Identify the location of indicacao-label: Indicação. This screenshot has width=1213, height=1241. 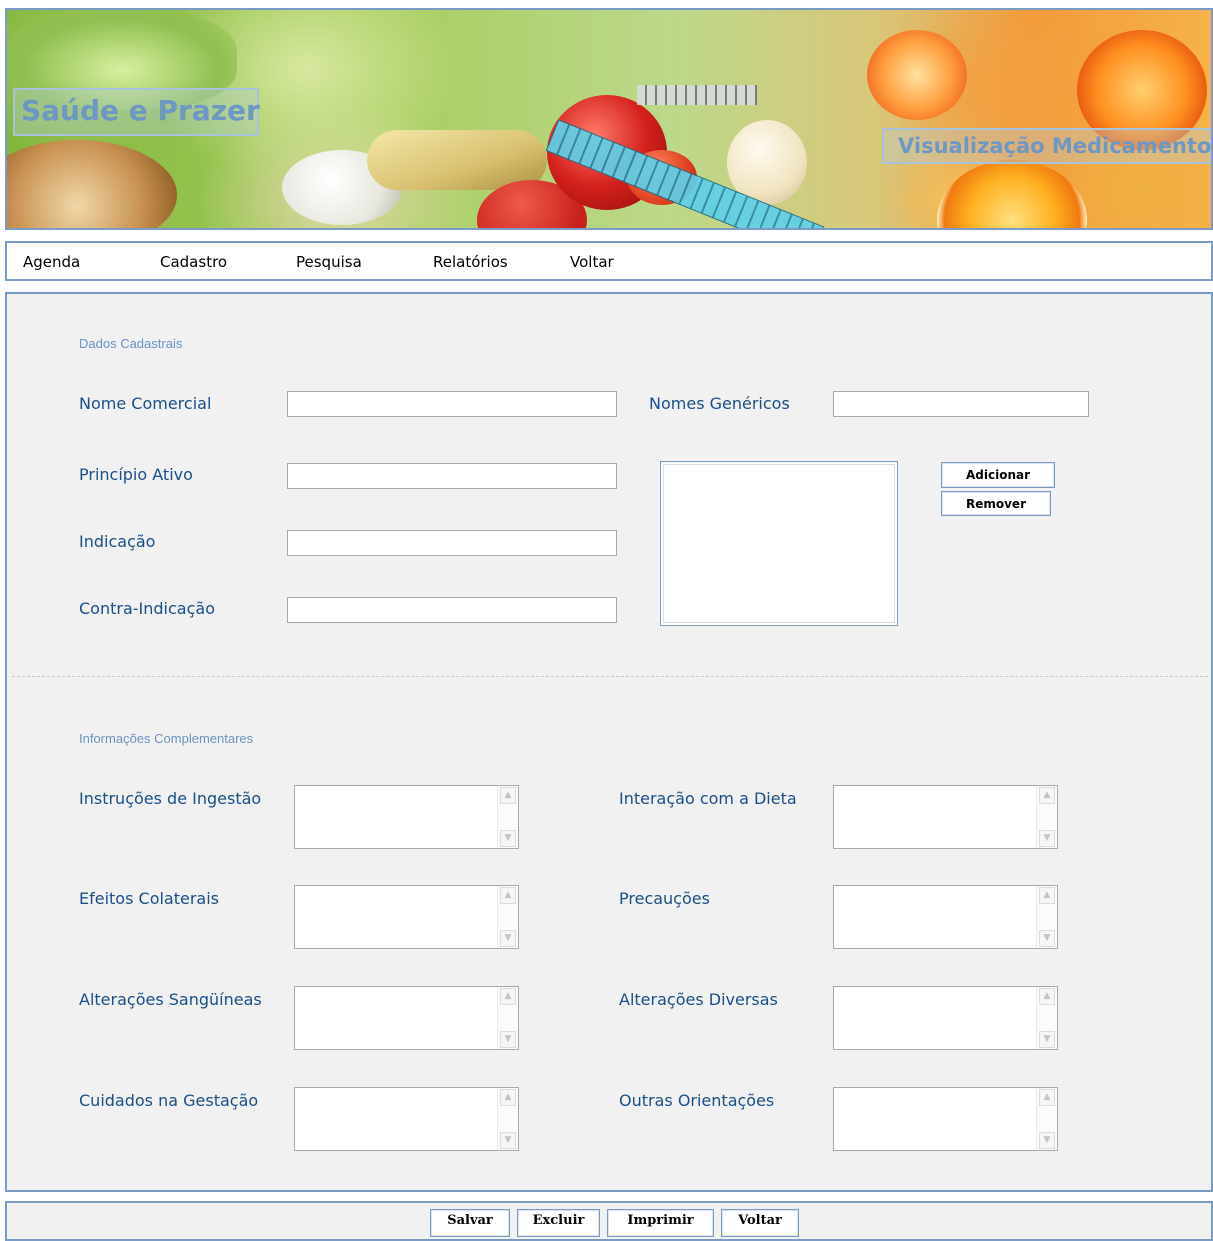
(117, 541).